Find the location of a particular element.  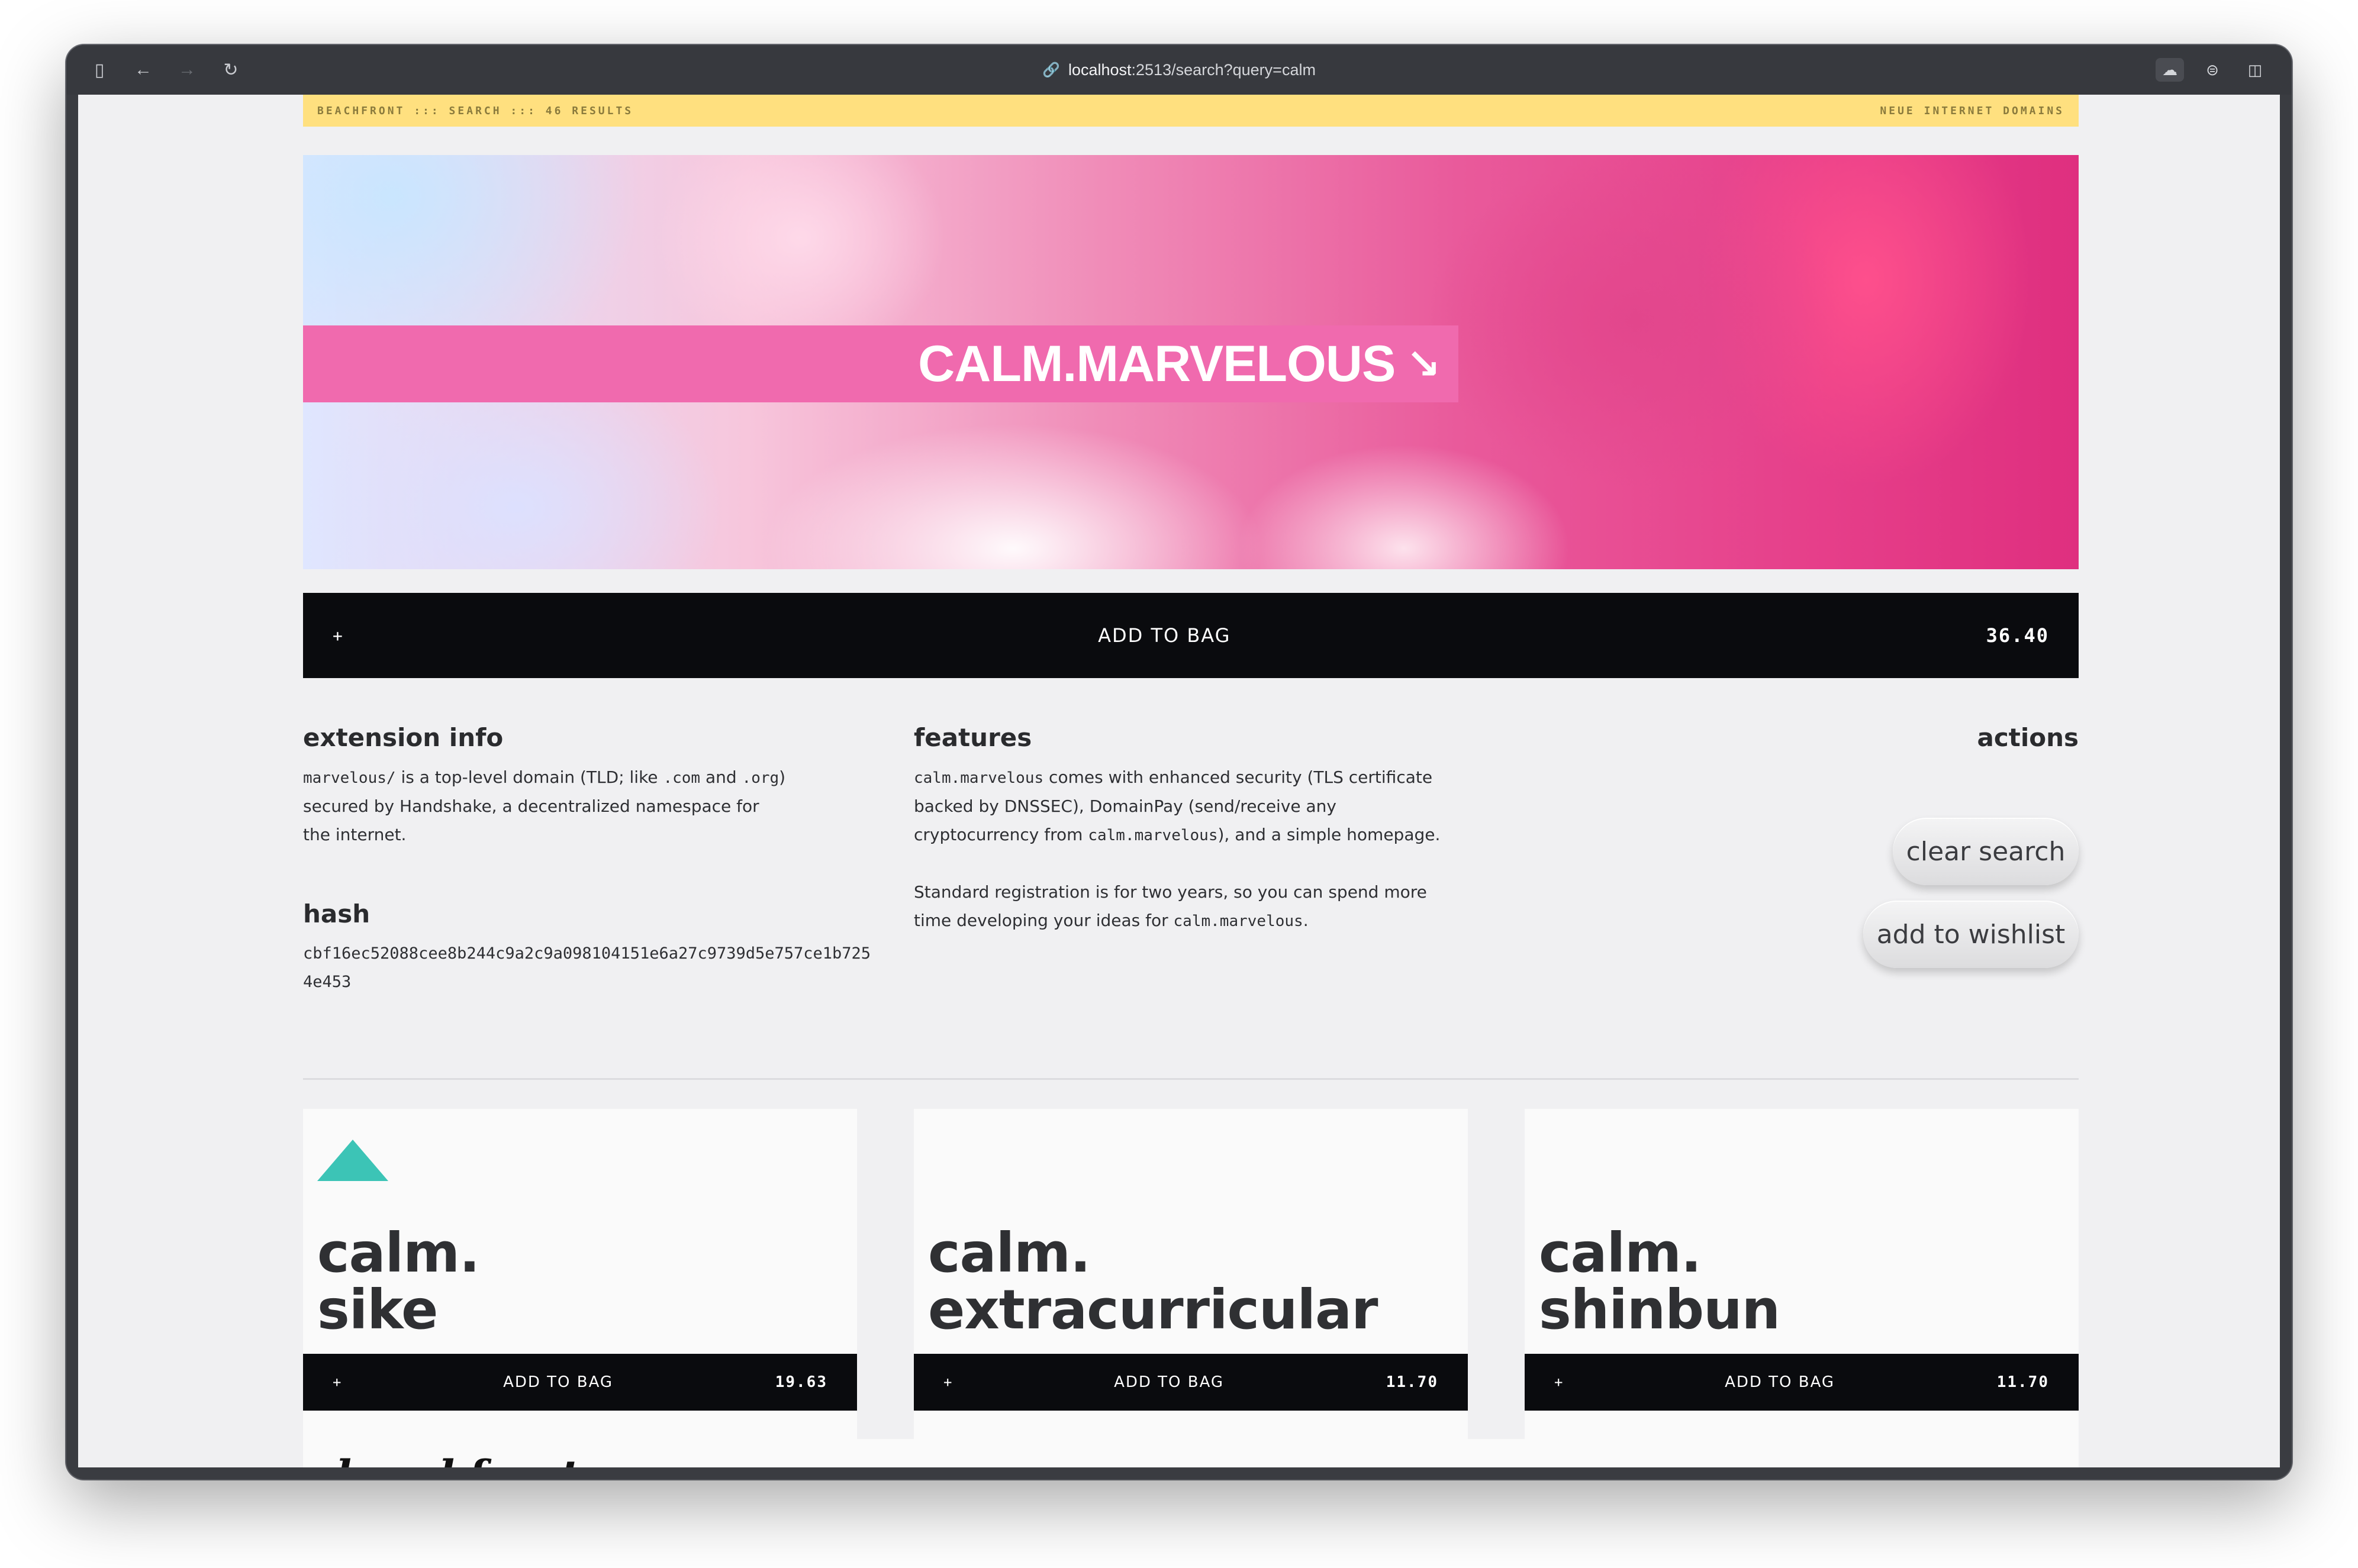

hero-title: CALM.MARVELOUS is located at coordinates (1157, 363).